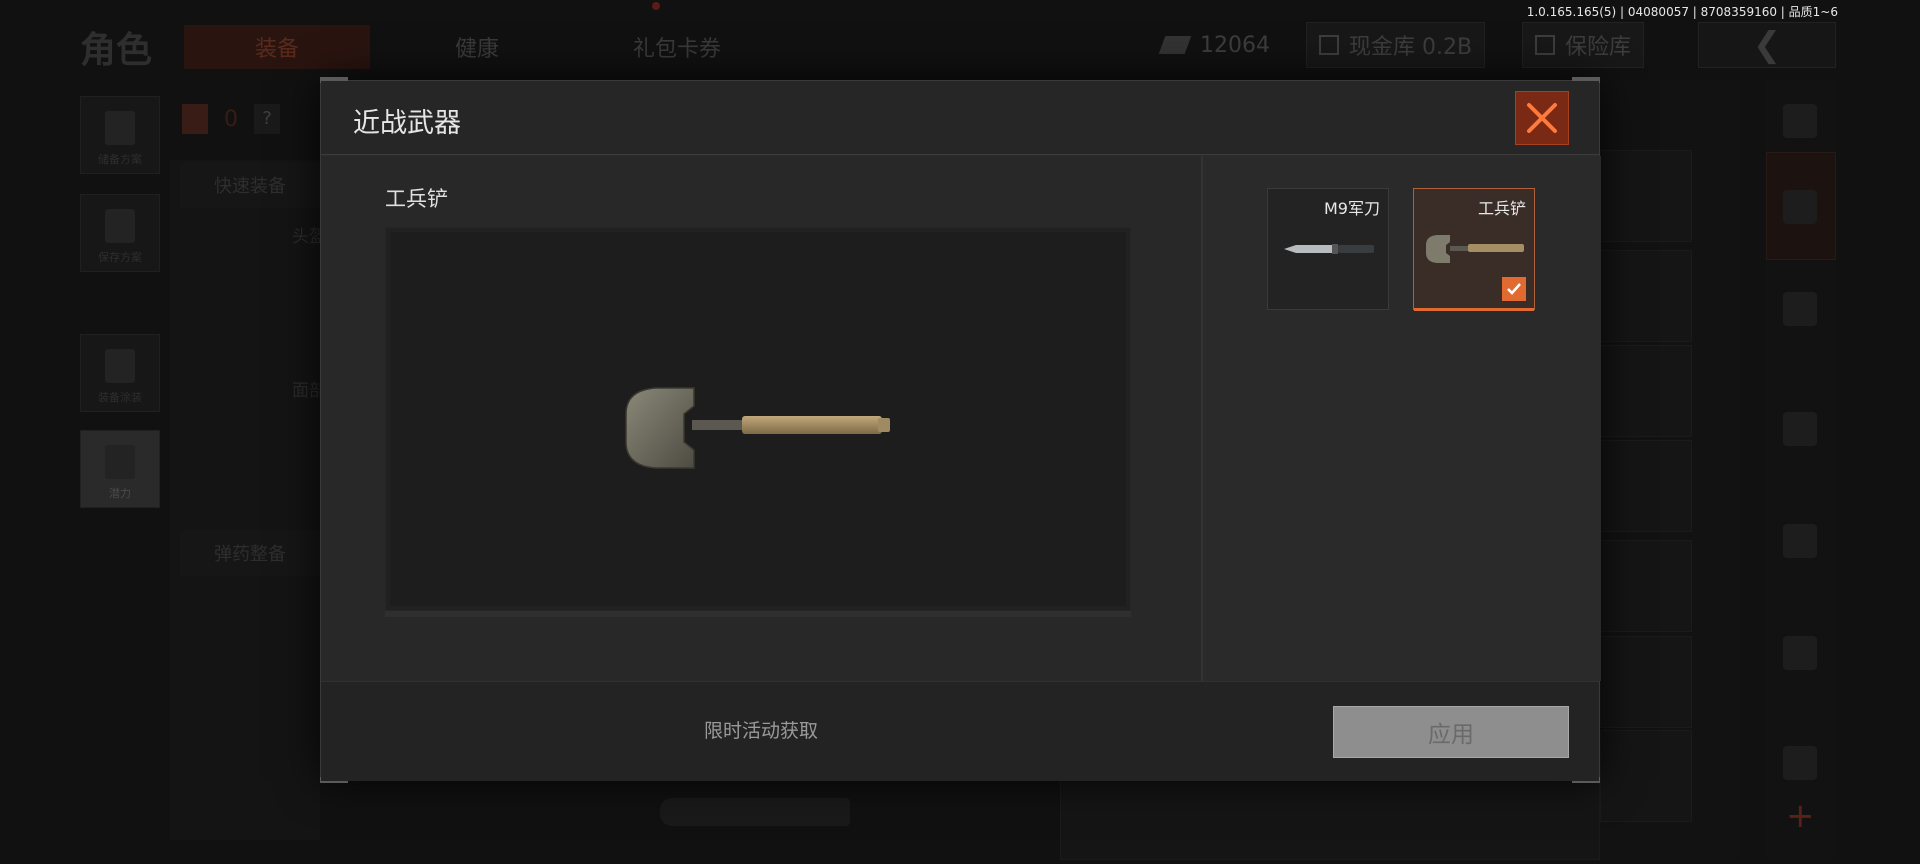 The width and height of the screenshot is (1920, 864). What do you see at coordinates (1800, 207) in the screenshot?
I see `stack-icon` at bounding box center [1800, 207].